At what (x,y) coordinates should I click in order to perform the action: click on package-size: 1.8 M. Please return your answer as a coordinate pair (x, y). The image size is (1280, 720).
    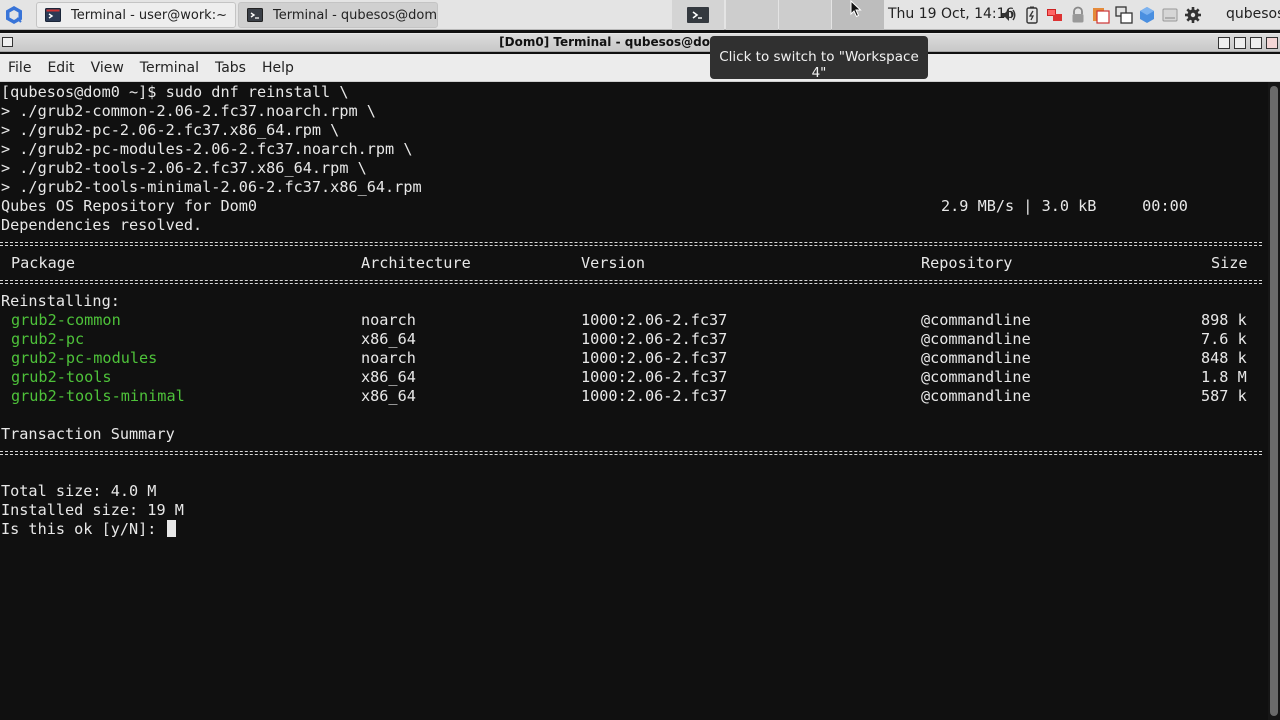
    Looking at the image, I should click on (1224, 377).